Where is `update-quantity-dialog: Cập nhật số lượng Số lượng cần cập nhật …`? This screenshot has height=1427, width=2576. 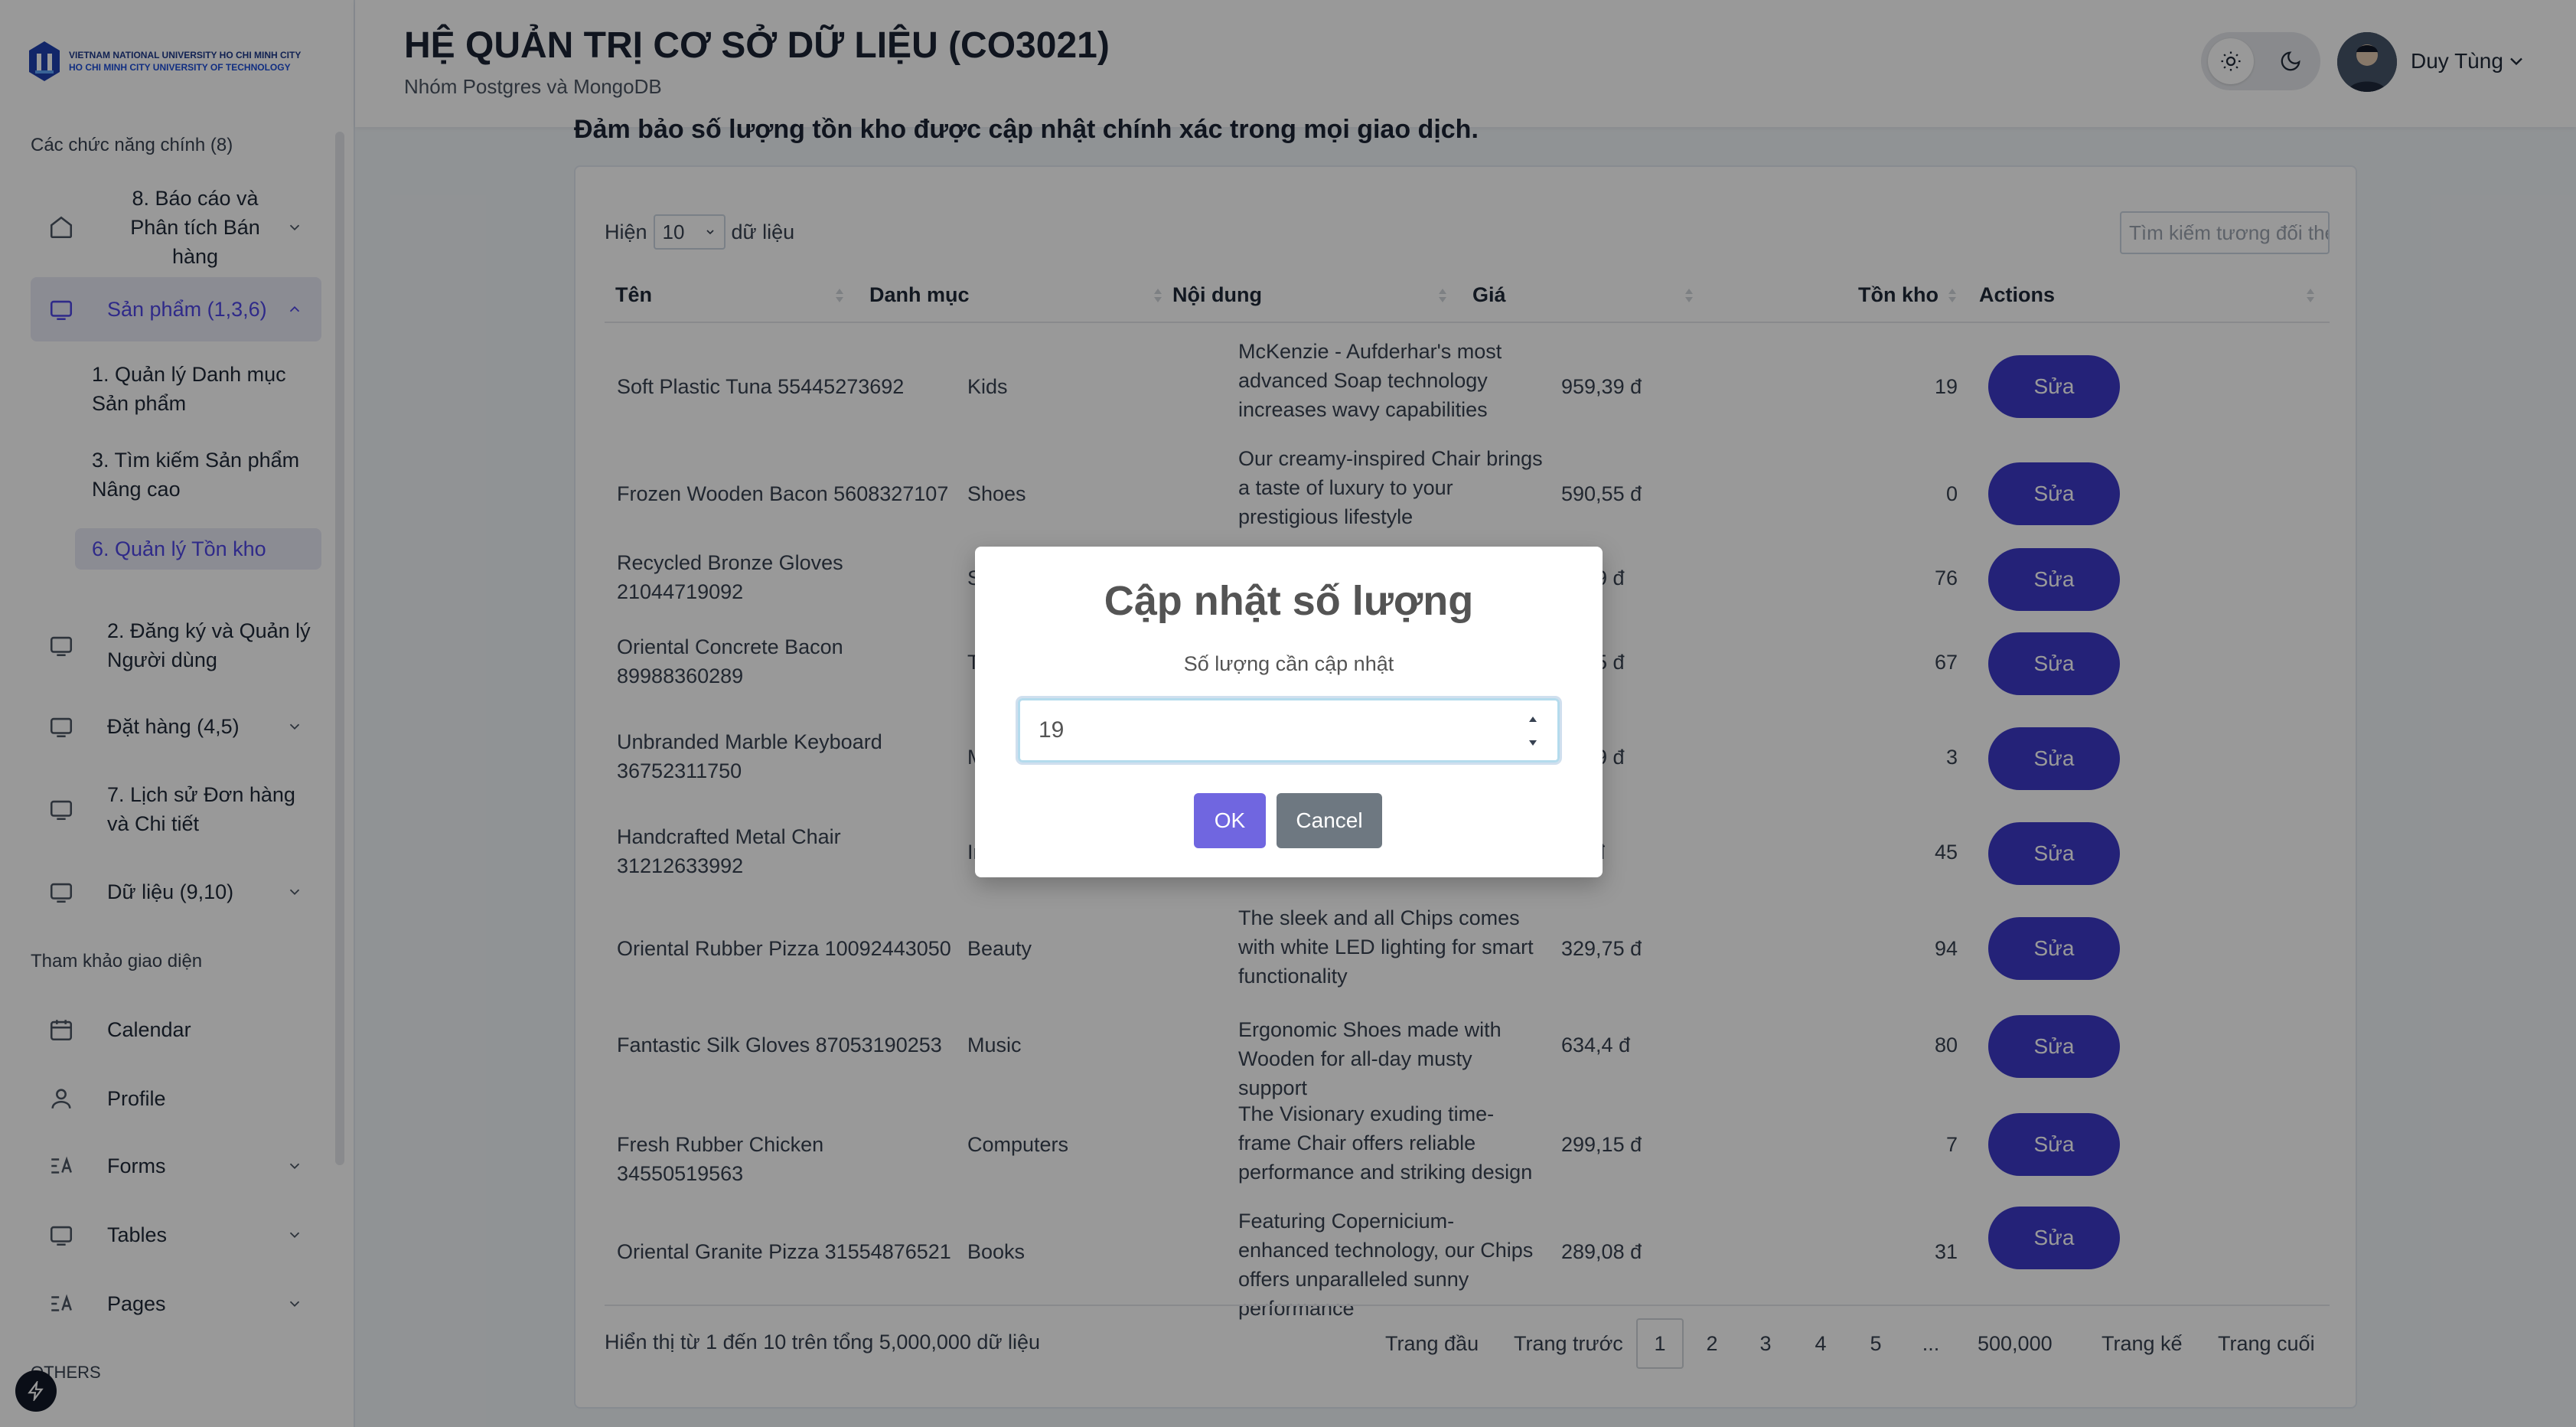
update-quantity-dialog: Cập nhật số lượng Số lượng cần cập nhật … is located at coordinates (1289, 712).